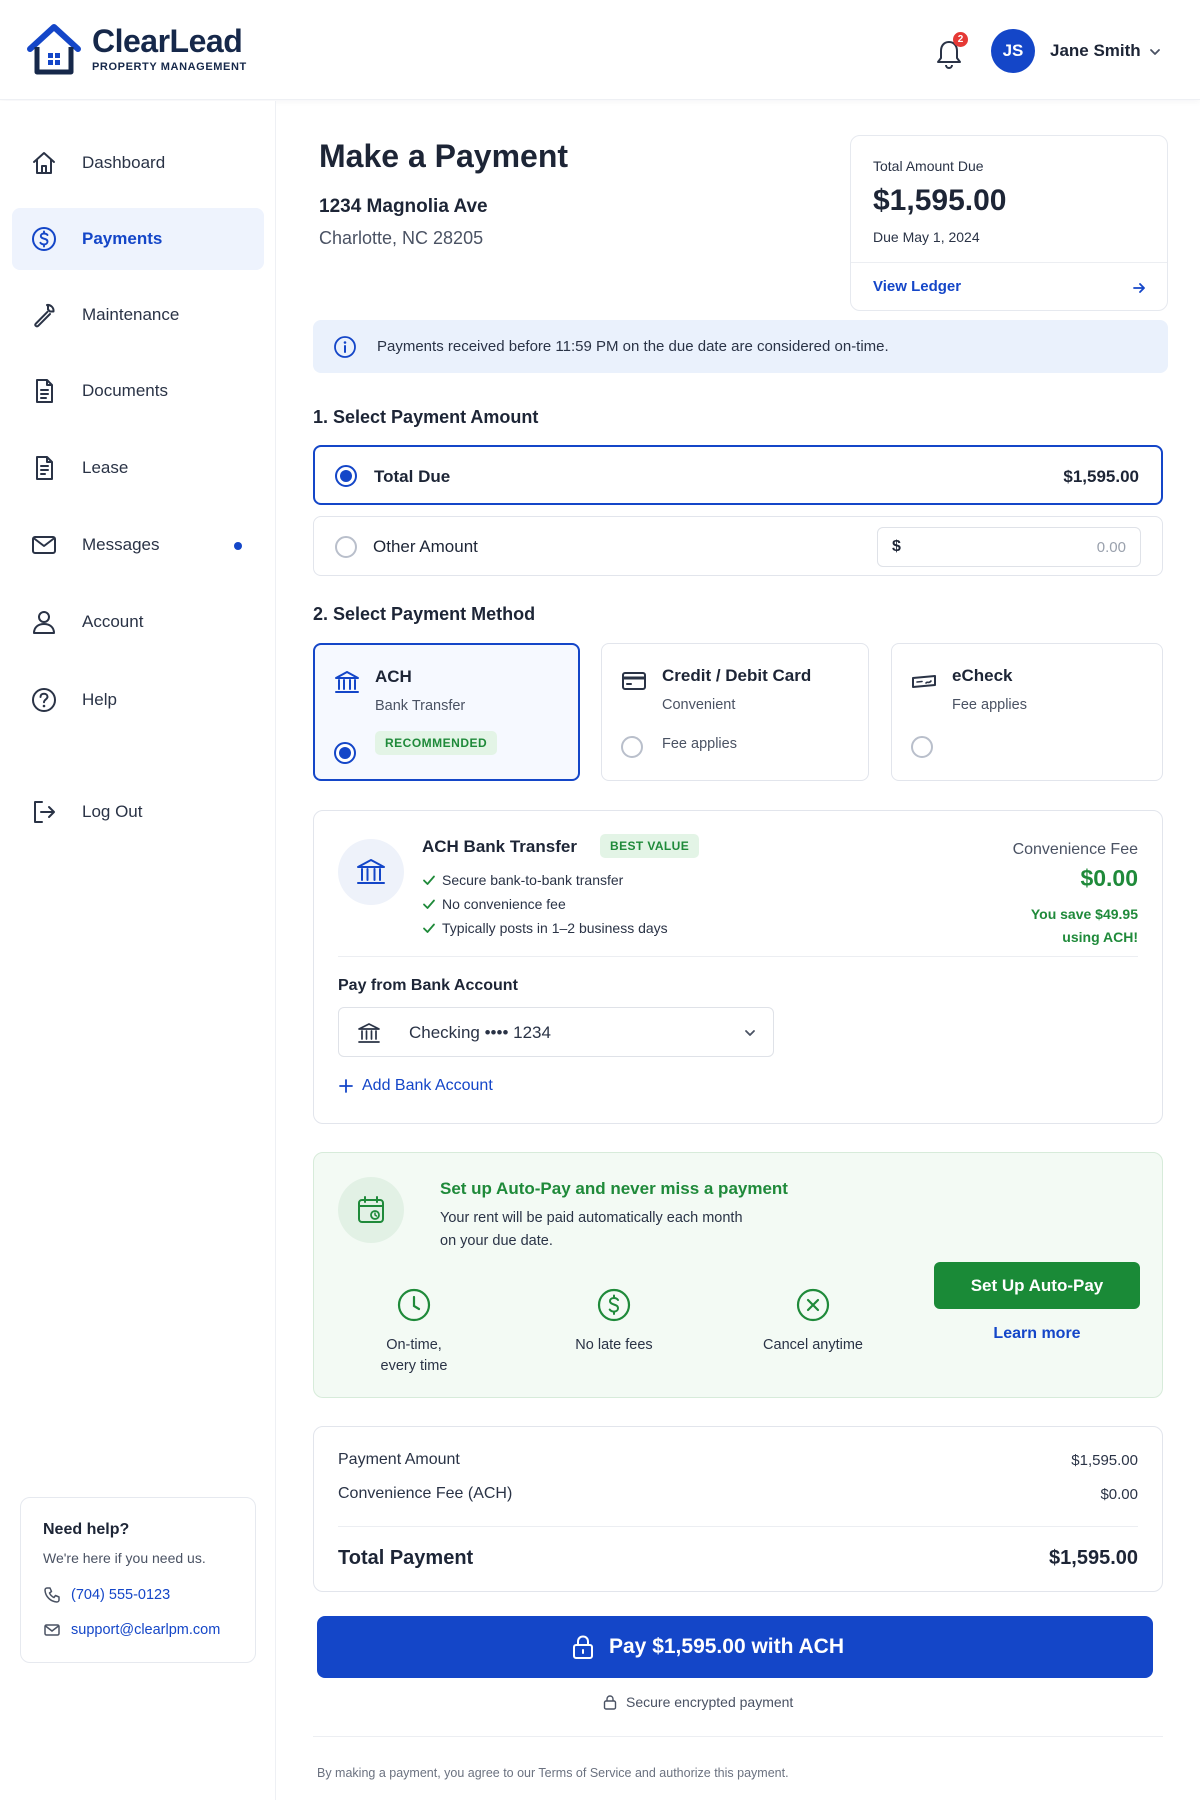 The image size is (1200, 1800). I want to click on help-circle-icon, so click(44, 700).